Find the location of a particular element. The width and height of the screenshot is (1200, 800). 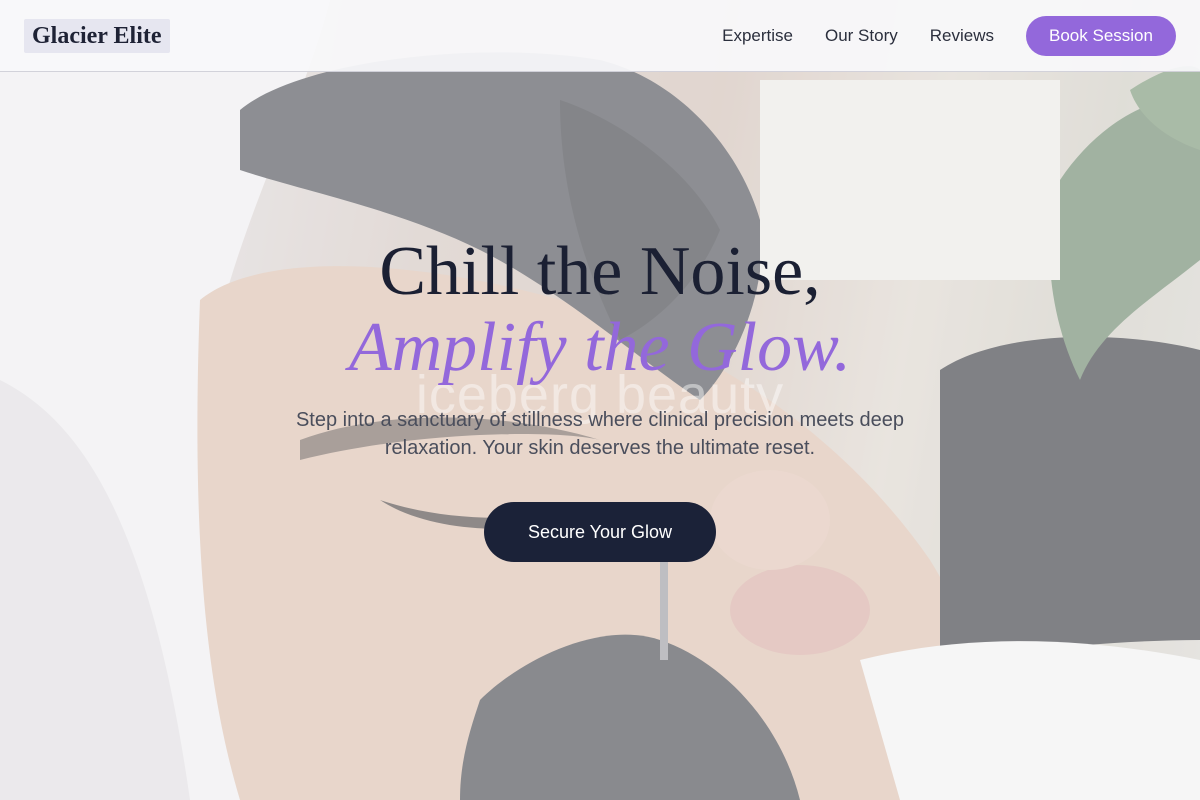

nav-links: Expertise Our Story Reviews is located at coordinates (858, 36).